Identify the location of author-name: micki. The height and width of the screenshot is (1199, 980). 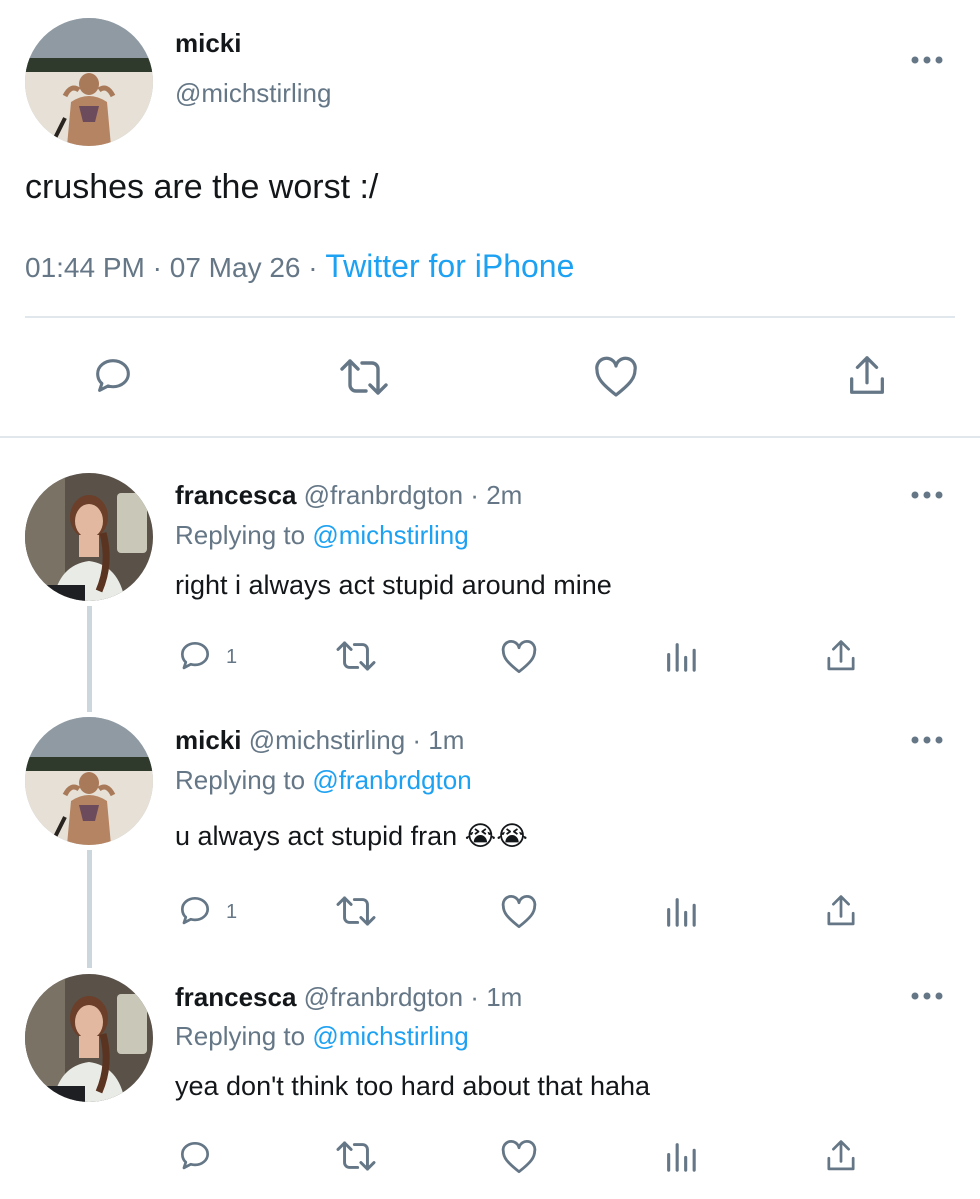
(208, 43).